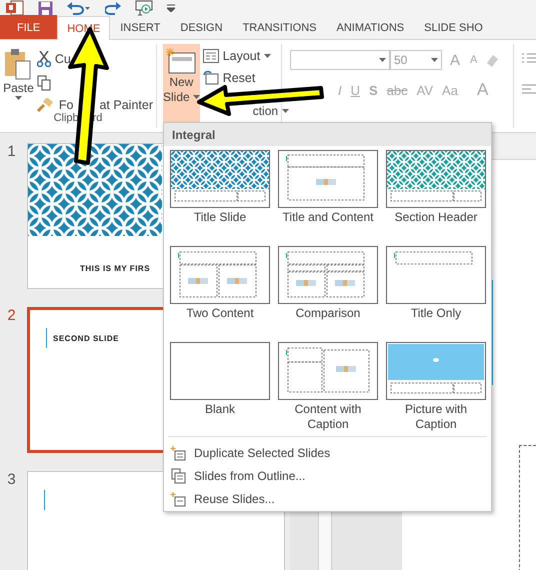  What do you see at coordinates (79, 8) in the screenshot?
I see `undo-icon` at bounding box center [79, 8].